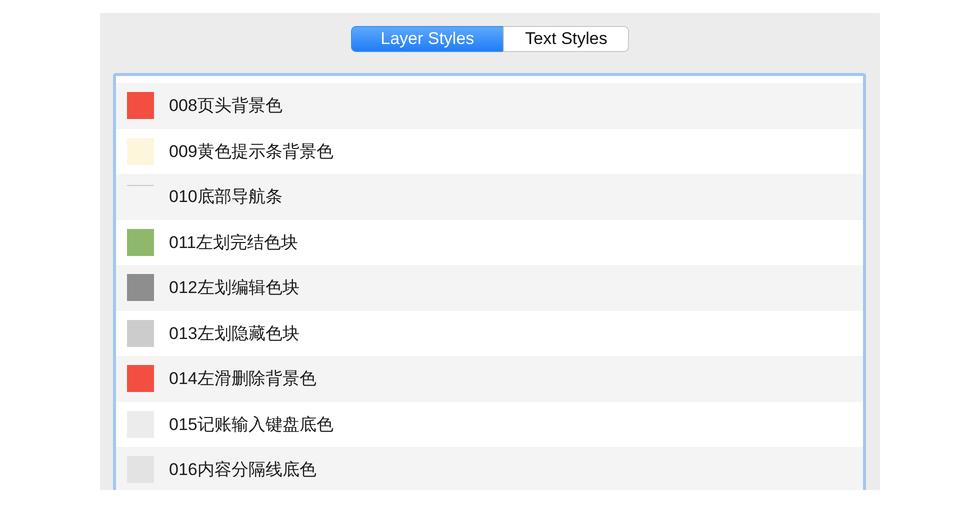 This screenshot has height=521, width=980. What do you see at coordinates (566, 39) in the screenshot?
I see `tab: Text Styles` at bounding box center [566, 39].